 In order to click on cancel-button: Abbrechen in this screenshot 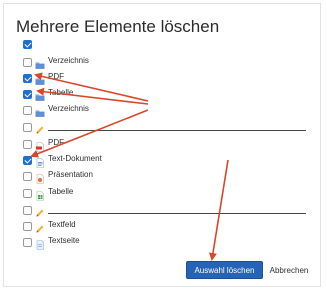, I will do `click(289, 270)`.